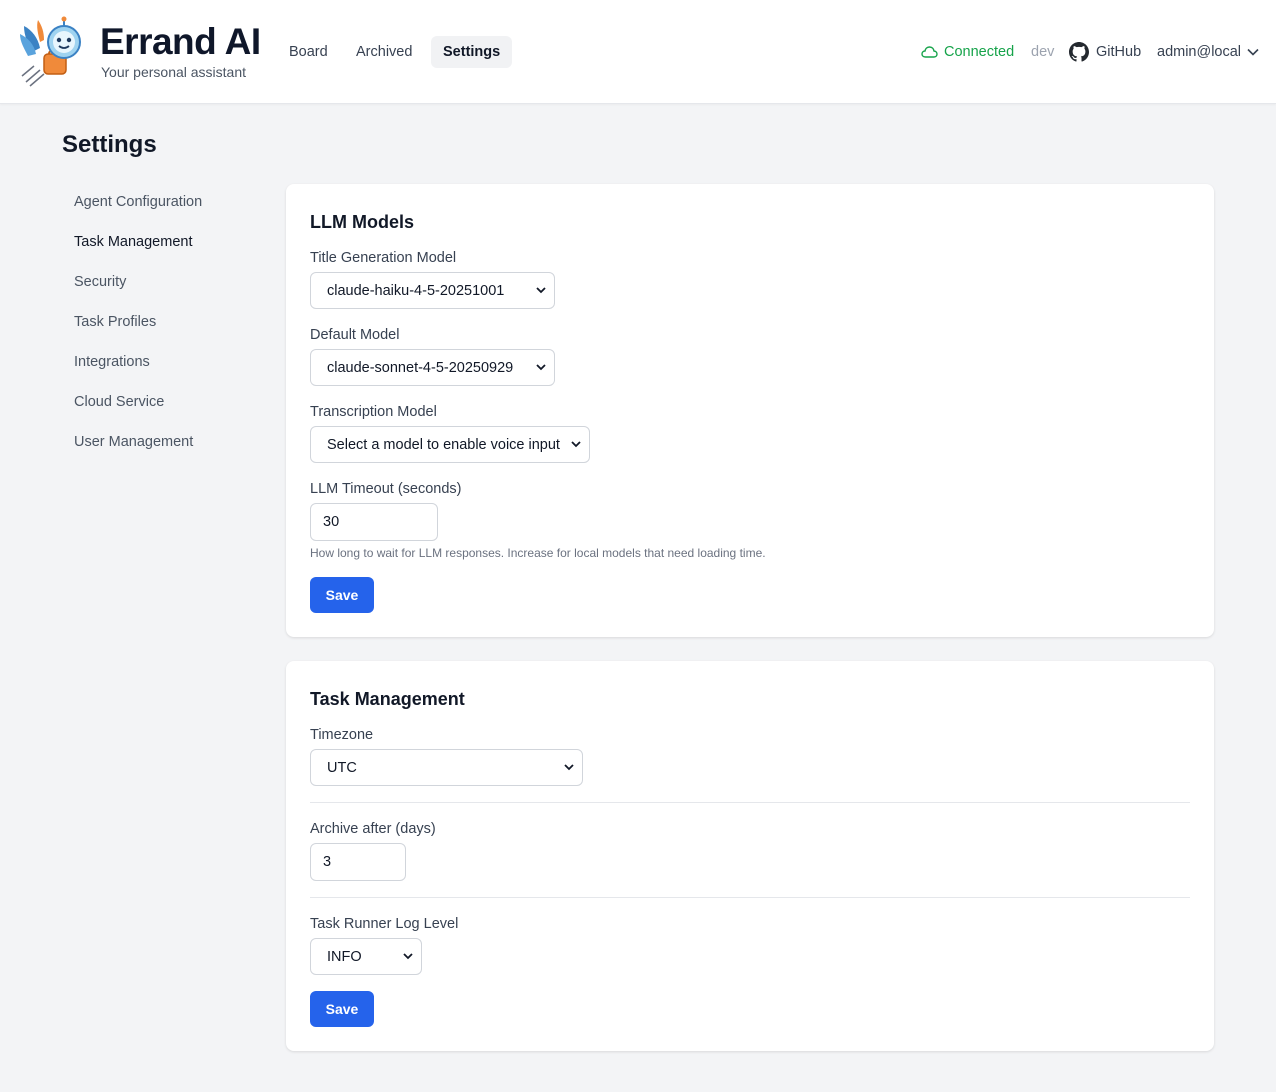 Image resolution: width=1276 pixels, height=1092 pixels. I want to click on llm-timeout-input: 30, so click(374, 522).